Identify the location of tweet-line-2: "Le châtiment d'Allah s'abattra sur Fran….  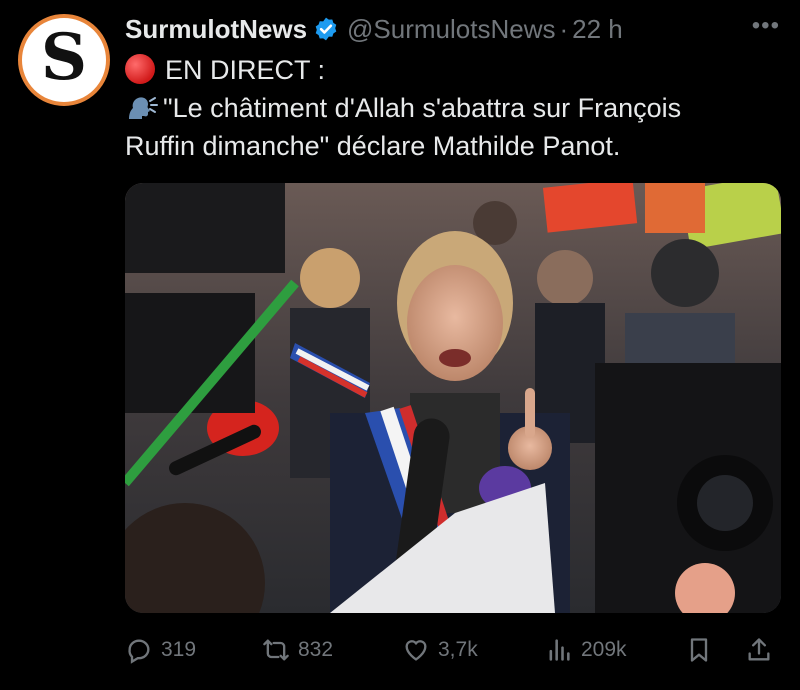
(452, 108).